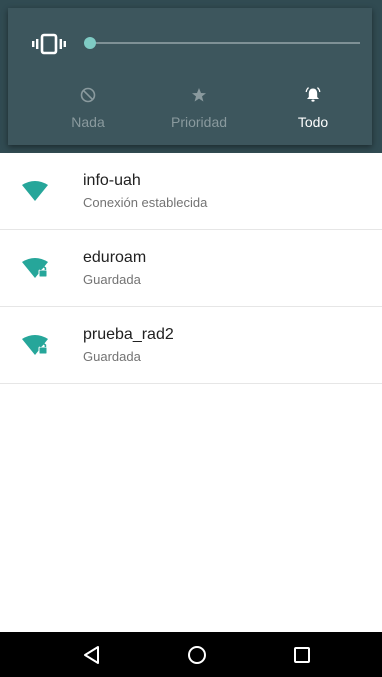 This screenshot has height=677, width=382. What do you see at coordinates (145, 202) in the screenshot?
I see `wifi-status: Conexión establecida` at bounding box center [145, 202].